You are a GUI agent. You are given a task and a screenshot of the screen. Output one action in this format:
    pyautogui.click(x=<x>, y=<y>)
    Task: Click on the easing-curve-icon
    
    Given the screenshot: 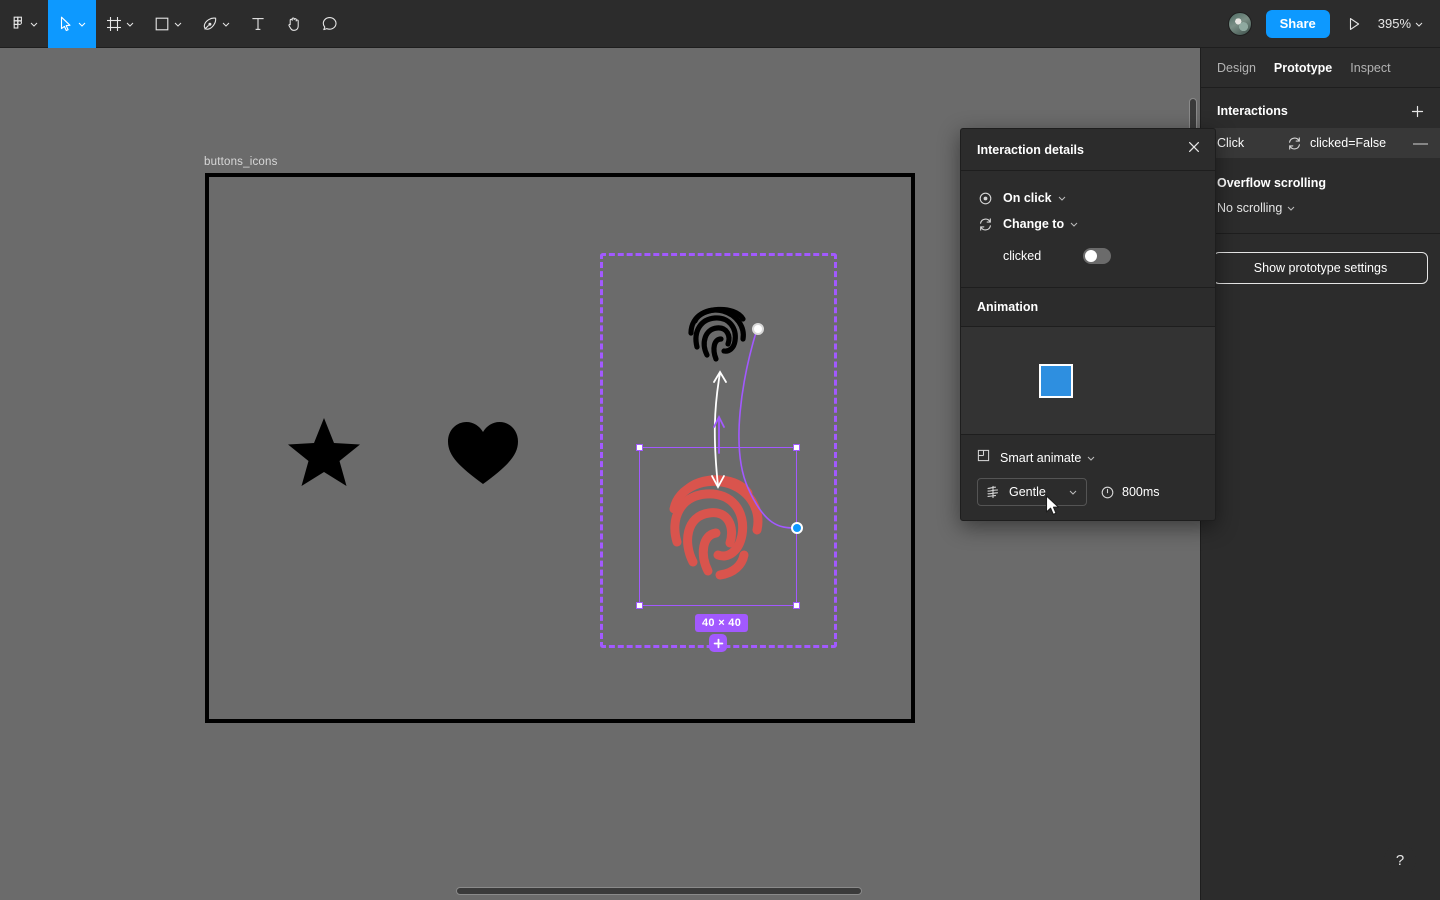 What is the action you would take?
    pyautogui.click(x=993, y=492)
    